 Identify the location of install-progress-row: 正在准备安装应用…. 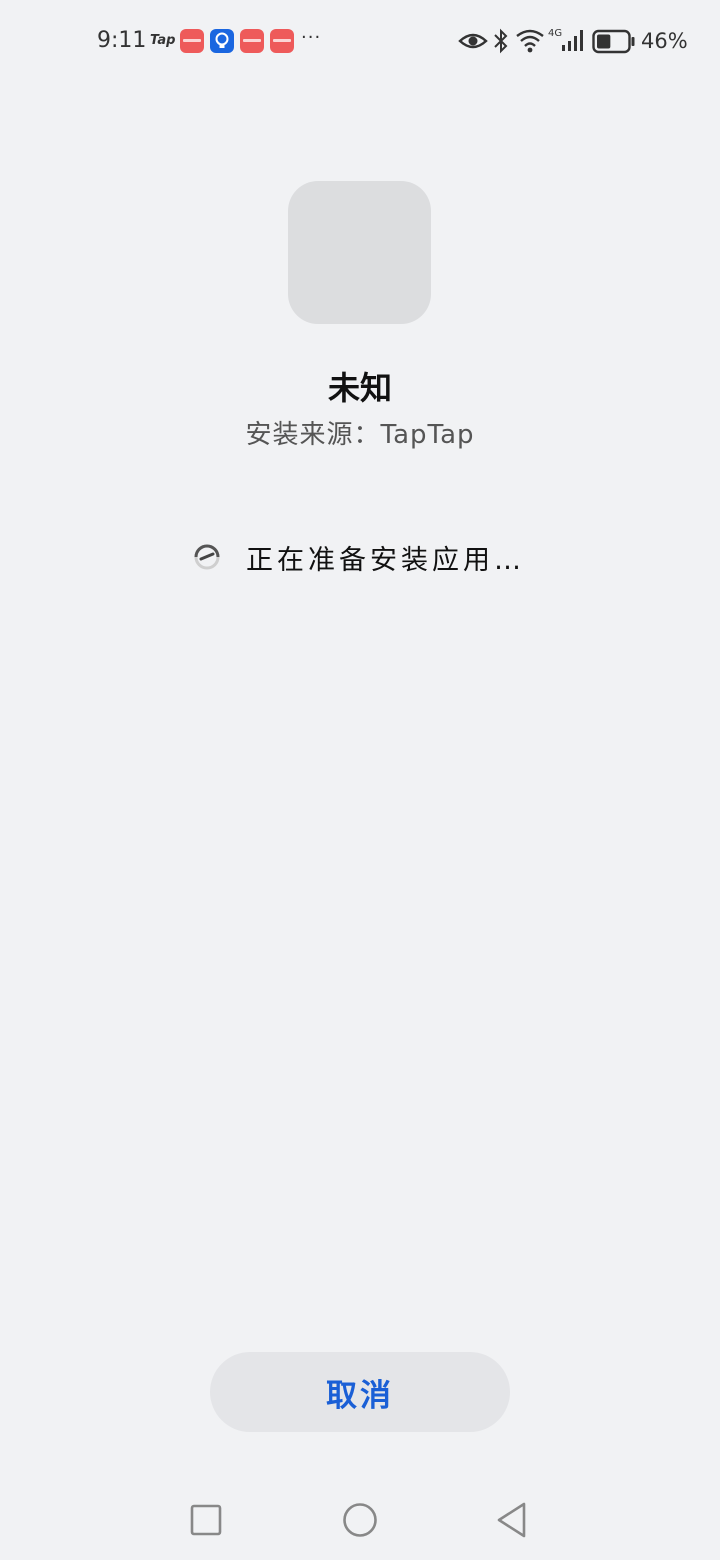
(358, 557).